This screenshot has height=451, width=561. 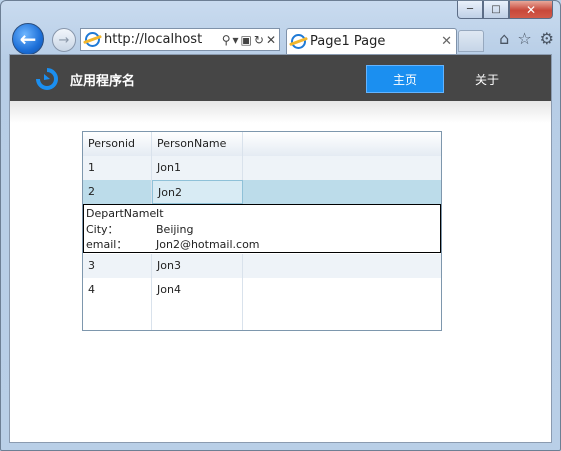 I want to click on tab-close-icon: ✕, so click(x=448, y=41).